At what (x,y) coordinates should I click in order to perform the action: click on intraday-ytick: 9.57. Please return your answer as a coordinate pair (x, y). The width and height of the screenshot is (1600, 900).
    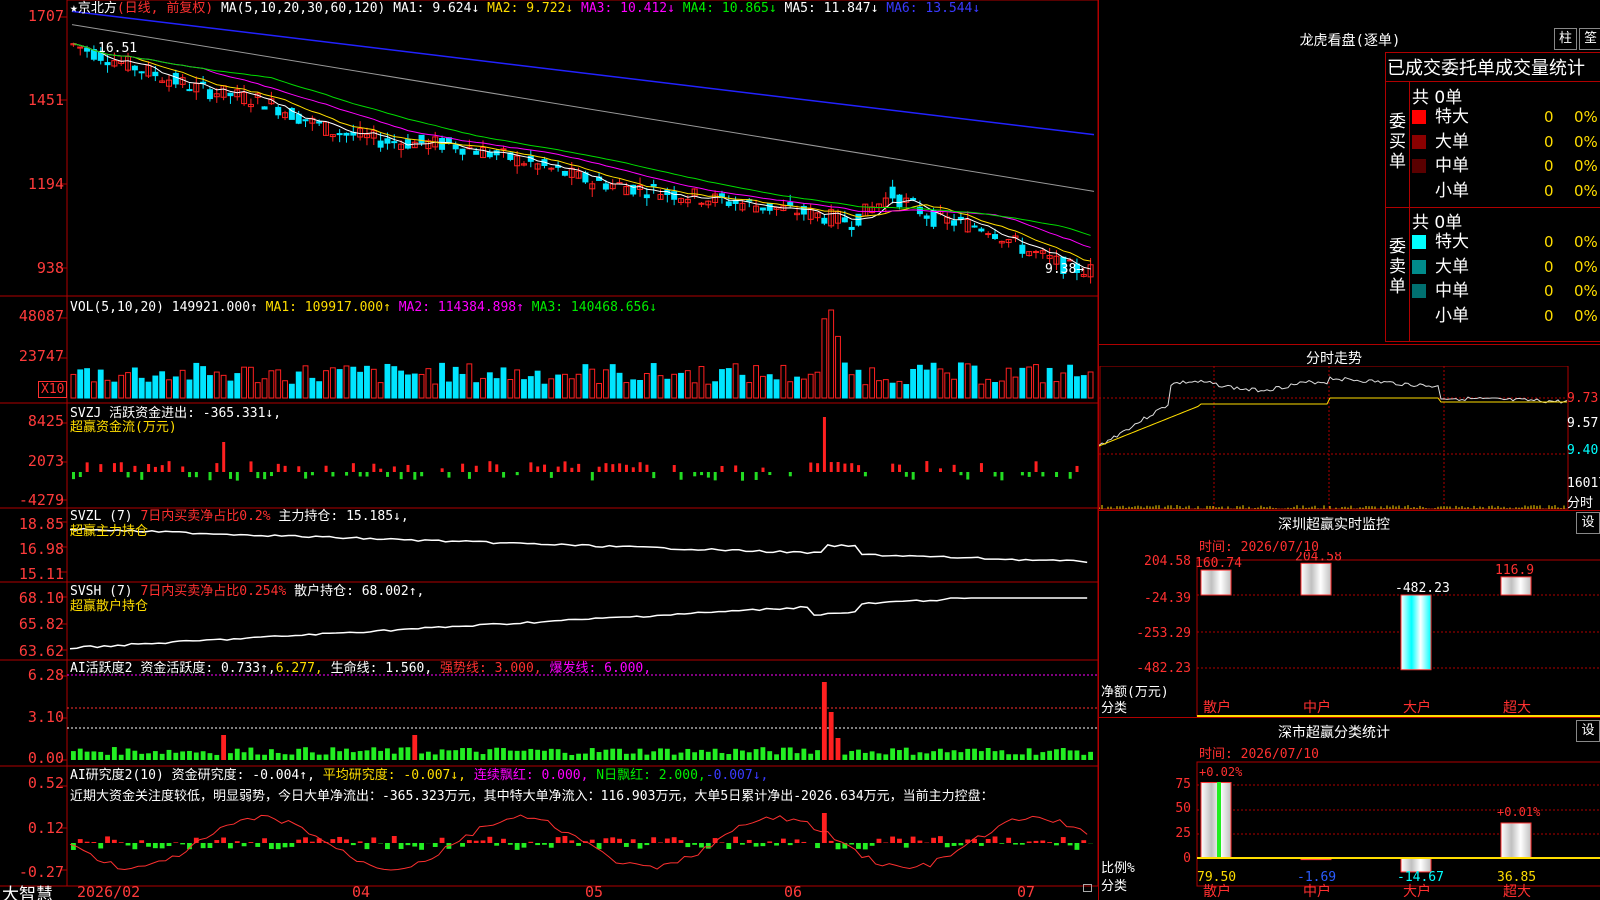
    Looking at the image, I should click on (1583, 423).